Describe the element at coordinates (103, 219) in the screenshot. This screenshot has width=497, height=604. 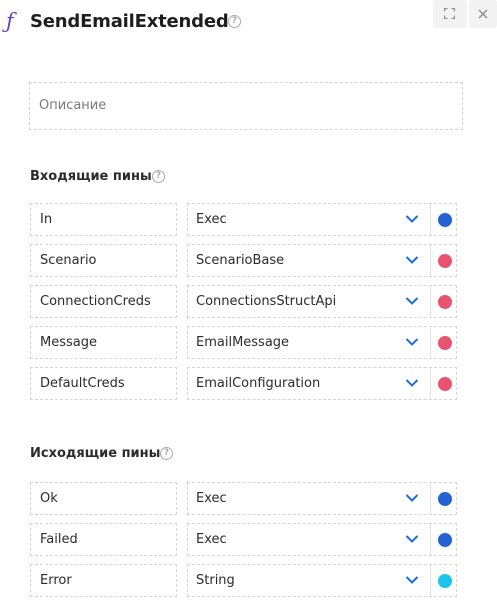
I see `pin-name-field: In` at that location.